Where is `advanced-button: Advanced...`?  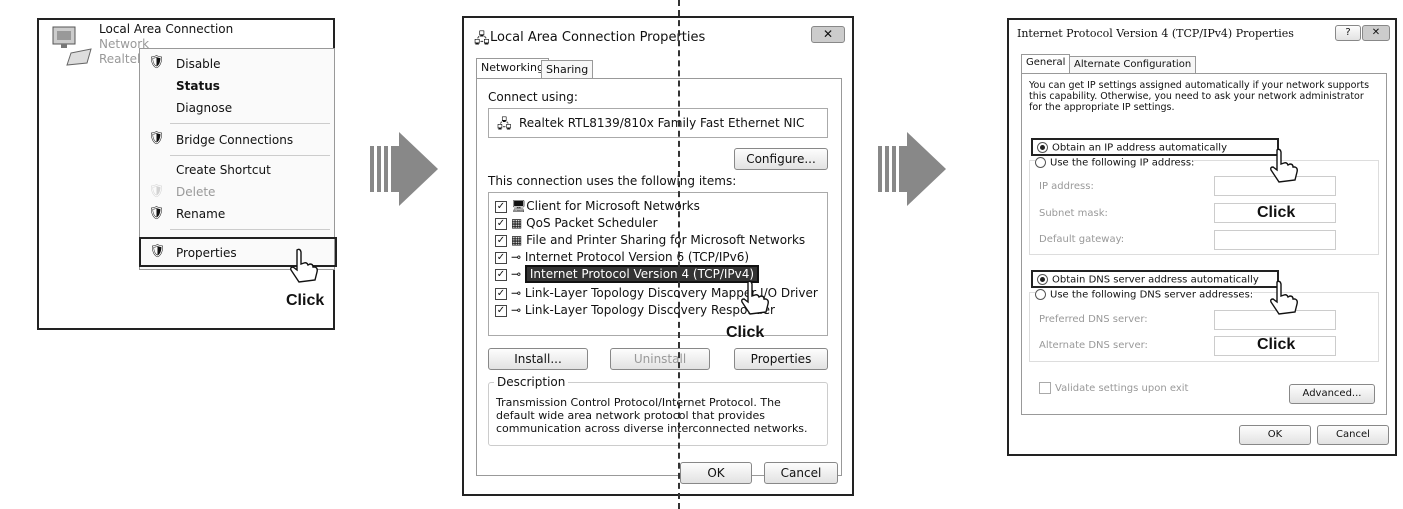 advanced-button: Advanced... is located at coordinates (1332, 394).